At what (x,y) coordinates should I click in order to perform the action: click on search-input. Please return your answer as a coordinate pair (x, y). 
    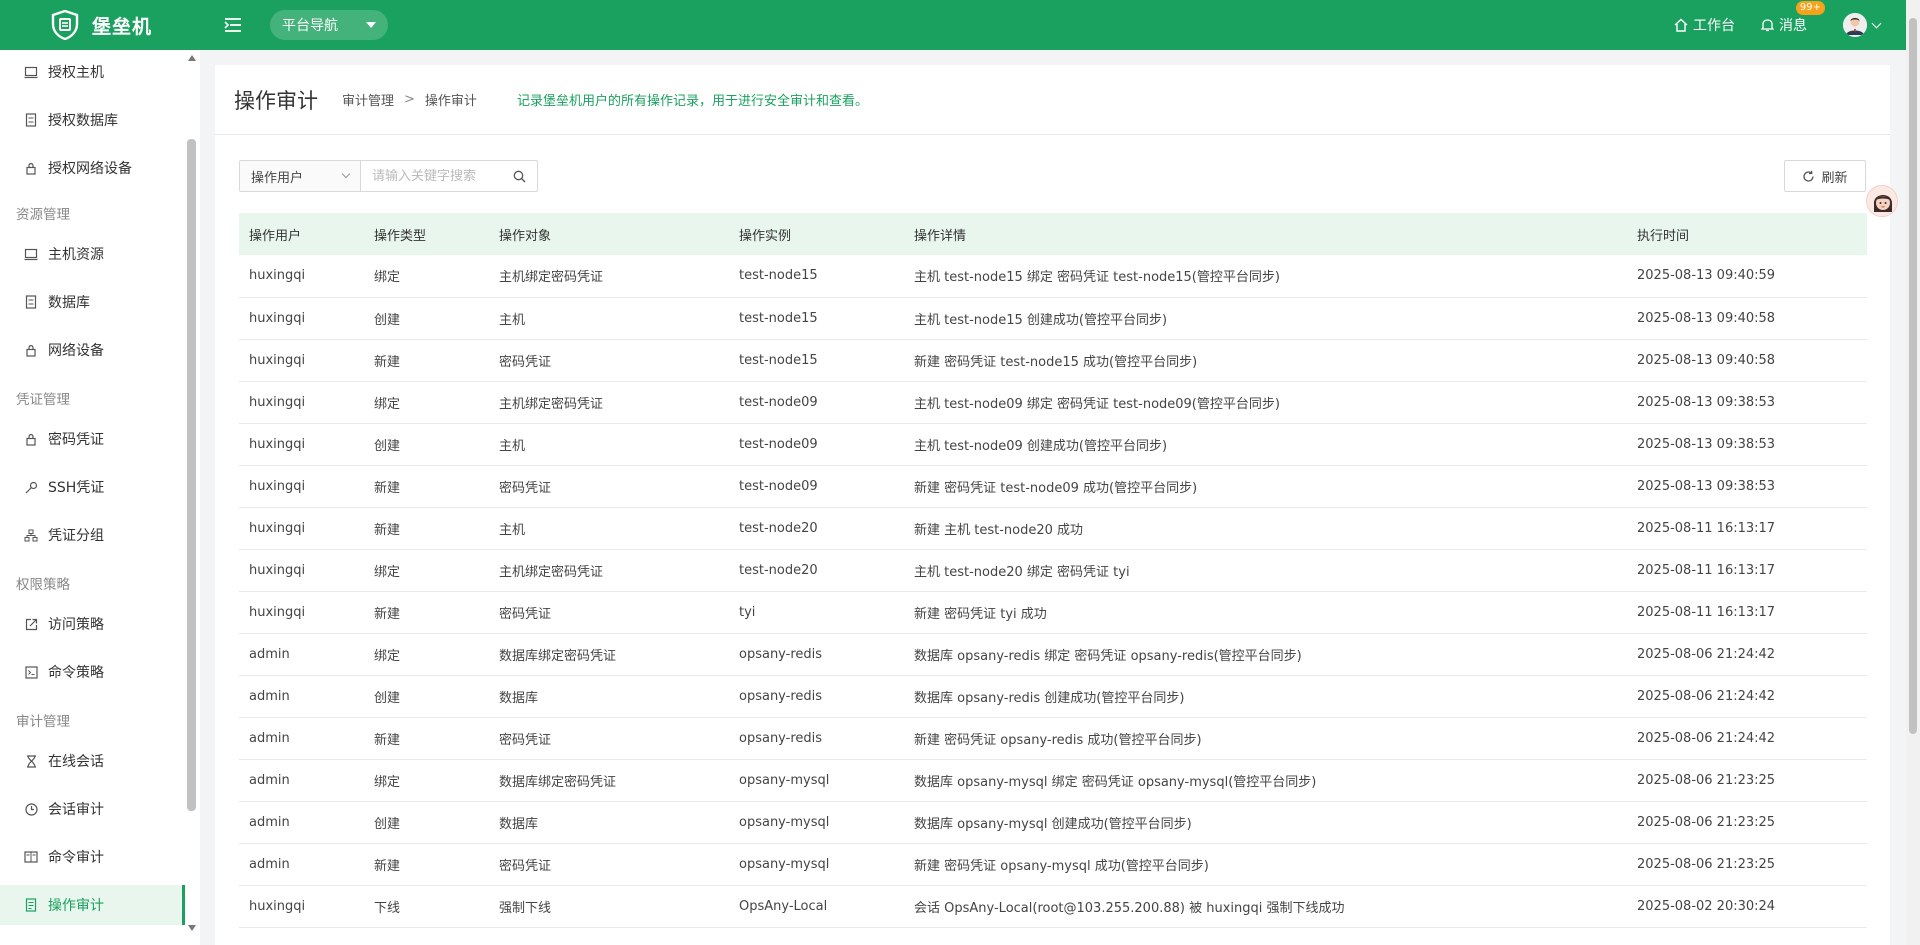
    Looking at the image, I should click on (442, 176).